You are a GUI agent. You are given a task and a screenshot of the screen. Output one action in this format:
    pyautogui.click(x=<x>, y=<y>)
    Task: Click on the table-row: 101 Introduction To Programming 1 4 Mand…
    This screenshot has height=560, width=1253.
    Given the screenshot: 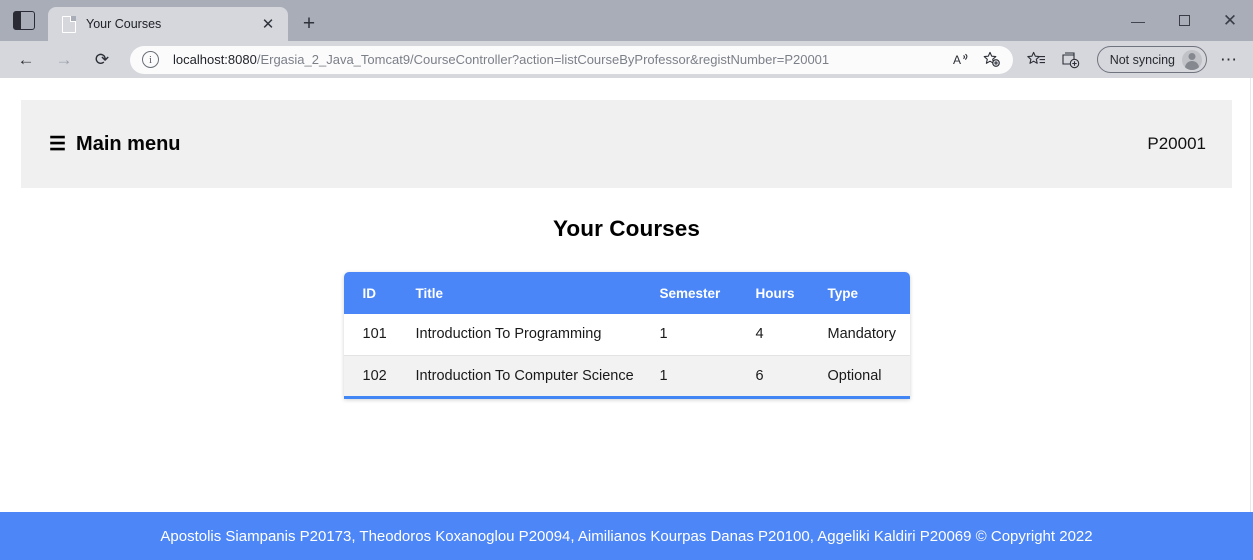 What is the action you would take?
    pyautogui.click(x=626, y=334)
    